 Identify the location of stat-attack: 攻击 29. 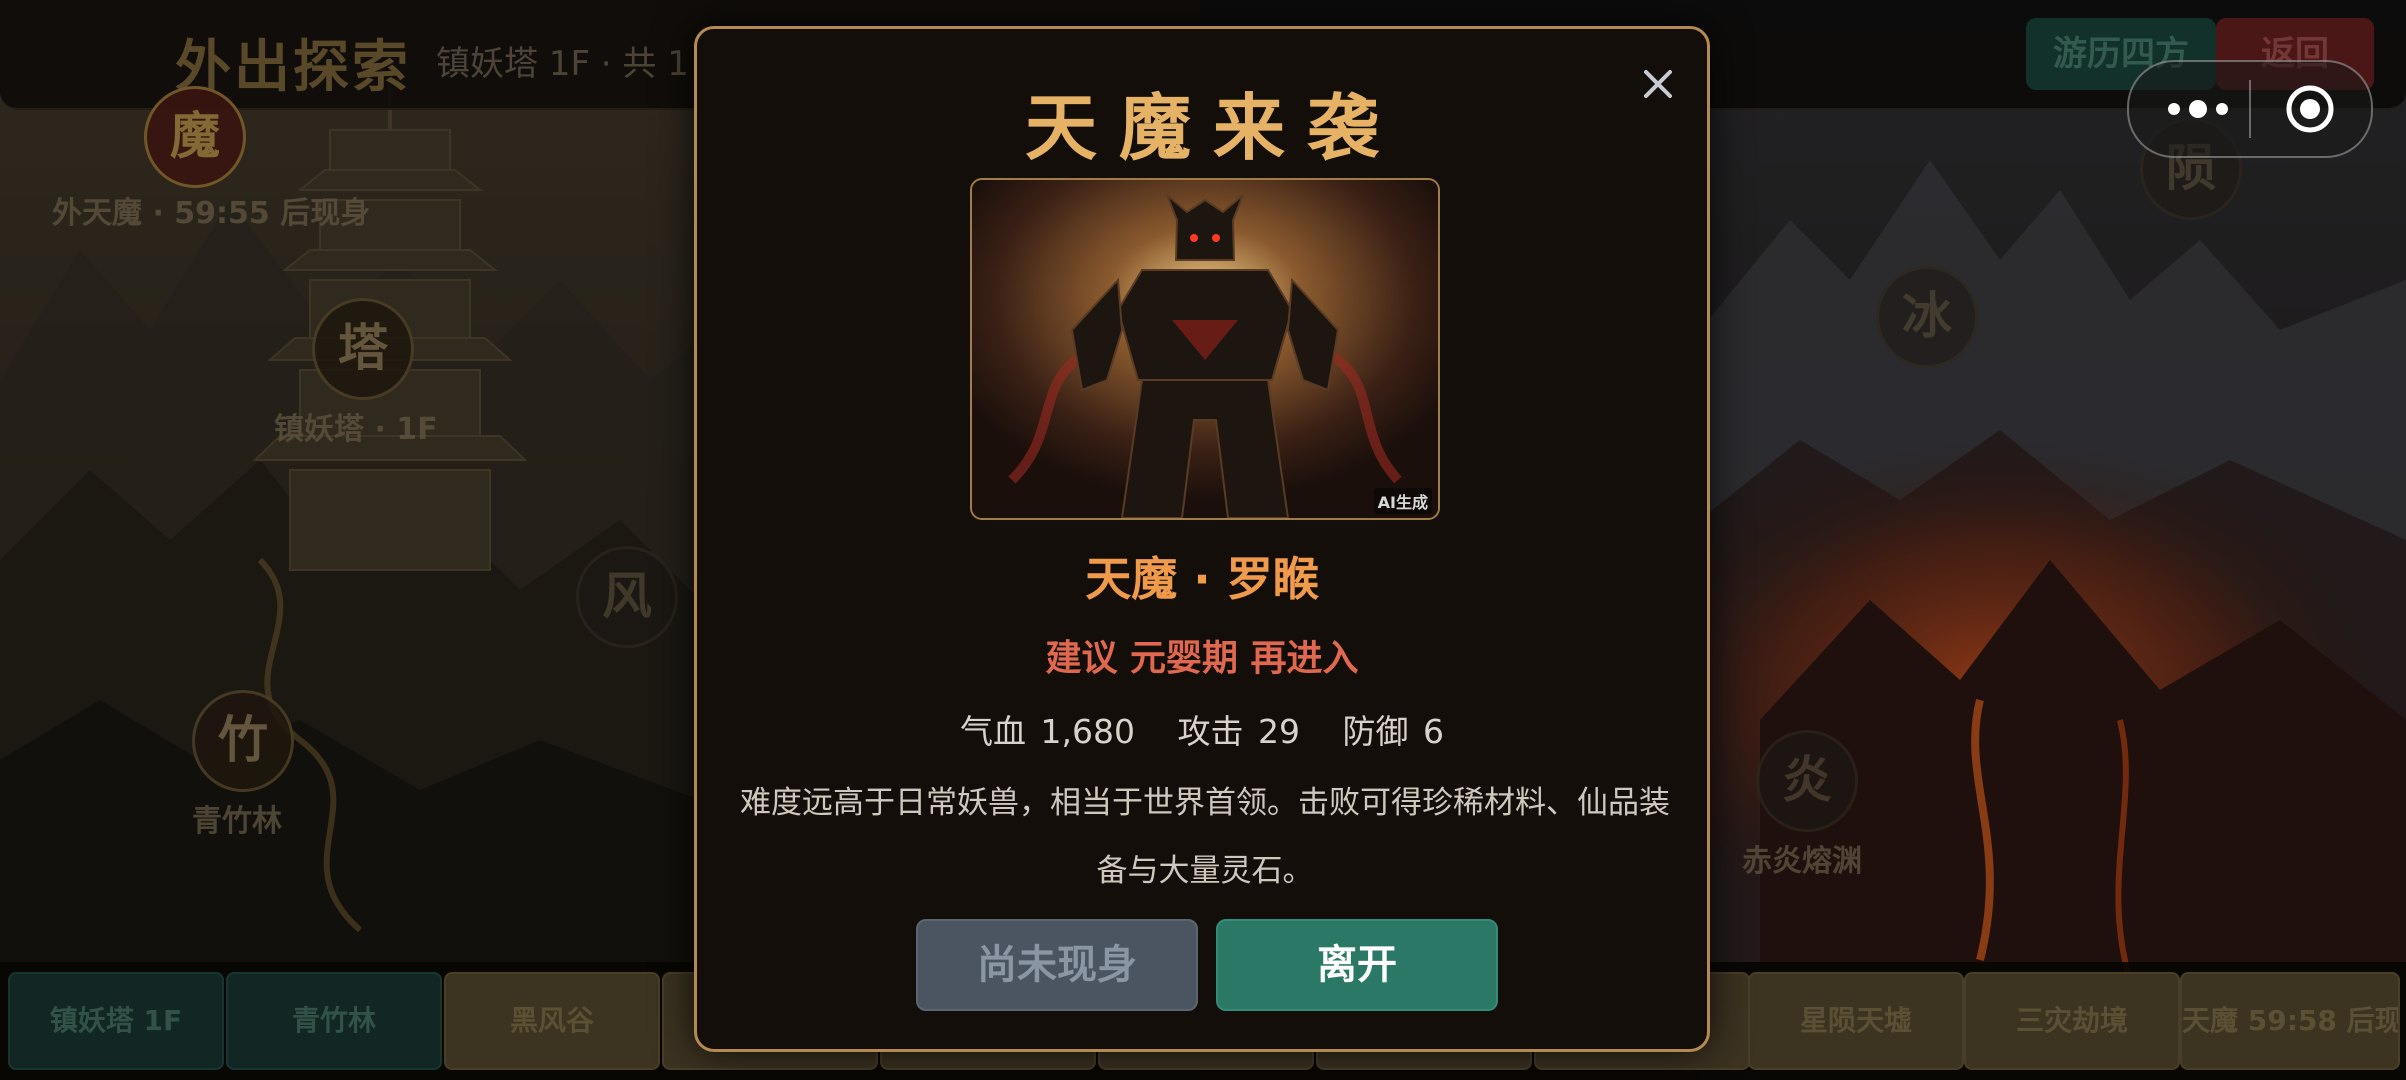
(1238, 731).